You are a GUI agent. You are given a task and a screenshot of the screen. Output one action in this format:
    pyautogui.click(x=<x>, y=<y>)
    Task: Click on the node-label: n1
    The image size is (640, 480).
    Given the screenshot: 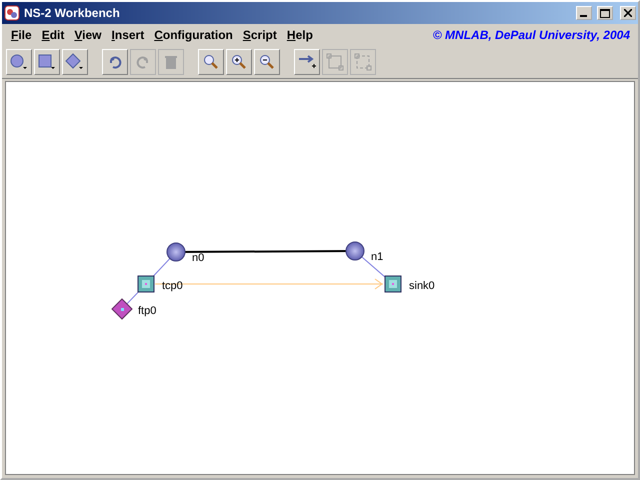 What is the action you would take?
    pyautogui.click(x=377, y=257)
    